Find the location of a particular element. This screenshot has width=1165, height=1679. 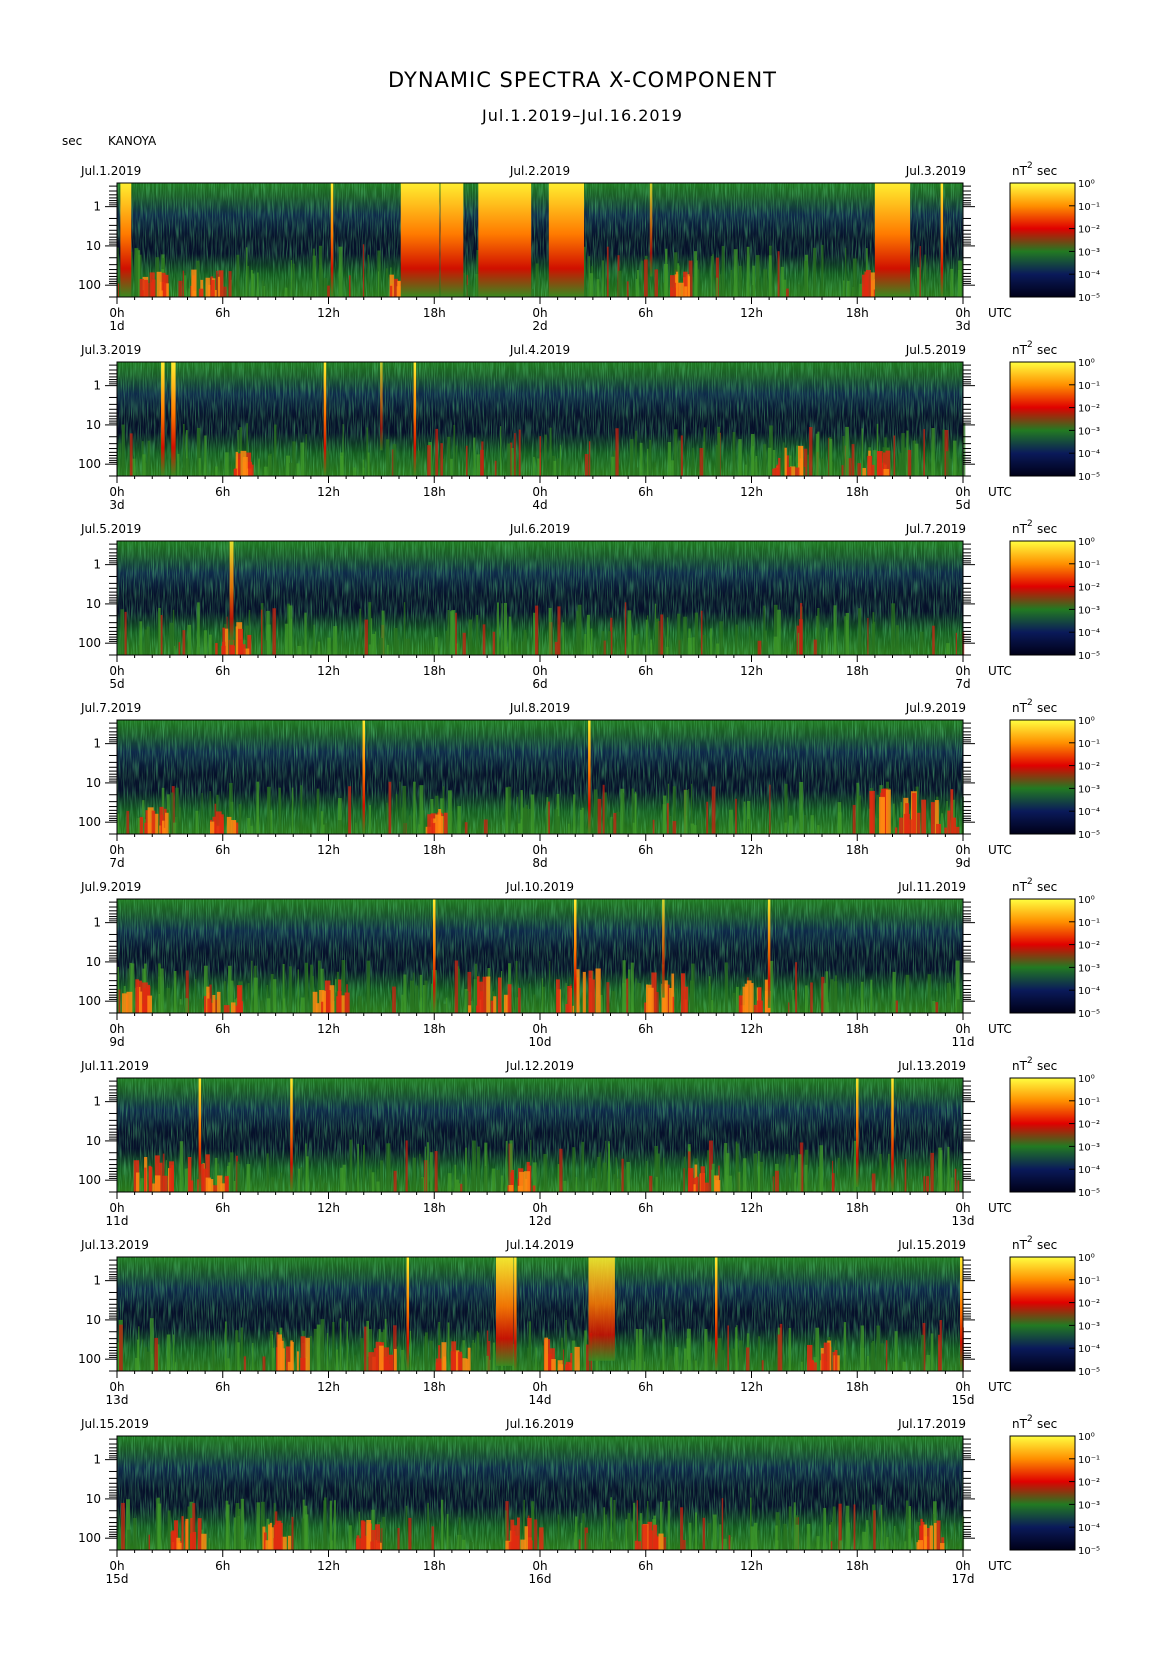

x-tick-label: 12h is located at coordinates (328, 850).